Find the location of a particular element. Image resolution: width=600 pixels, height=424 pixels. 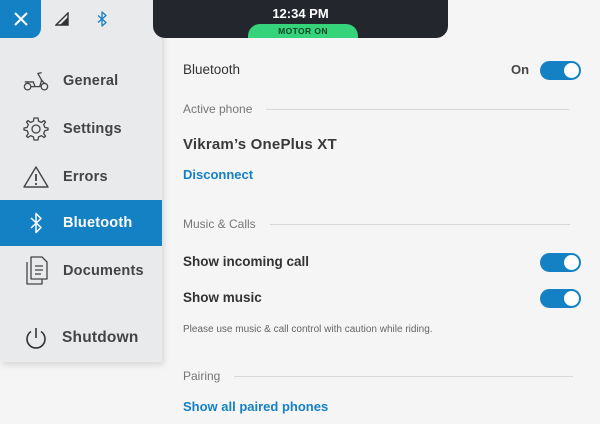

clock: 12:34 PM is located at coordinates (300, 13).